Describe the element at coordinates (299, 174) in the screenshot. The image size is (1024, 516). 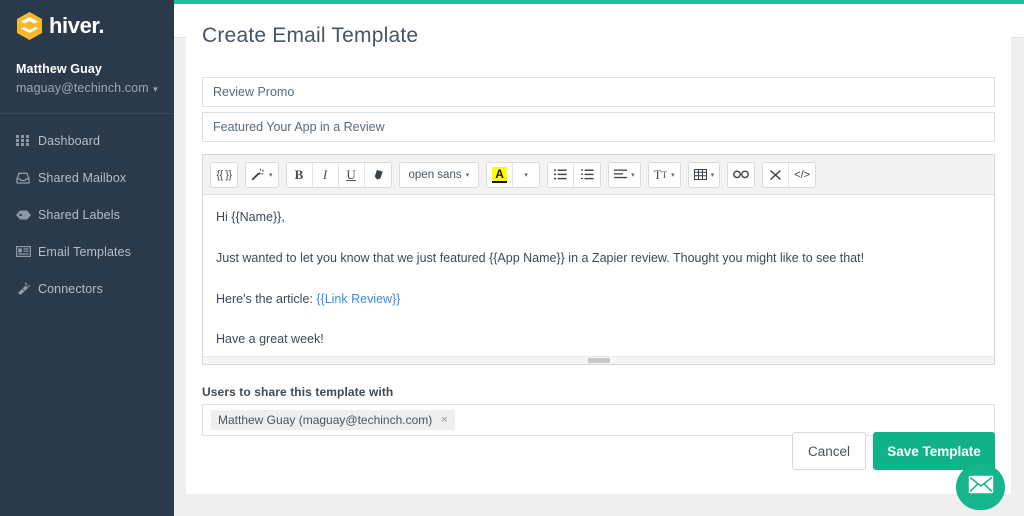
I see `bold-icon: B` at that location.